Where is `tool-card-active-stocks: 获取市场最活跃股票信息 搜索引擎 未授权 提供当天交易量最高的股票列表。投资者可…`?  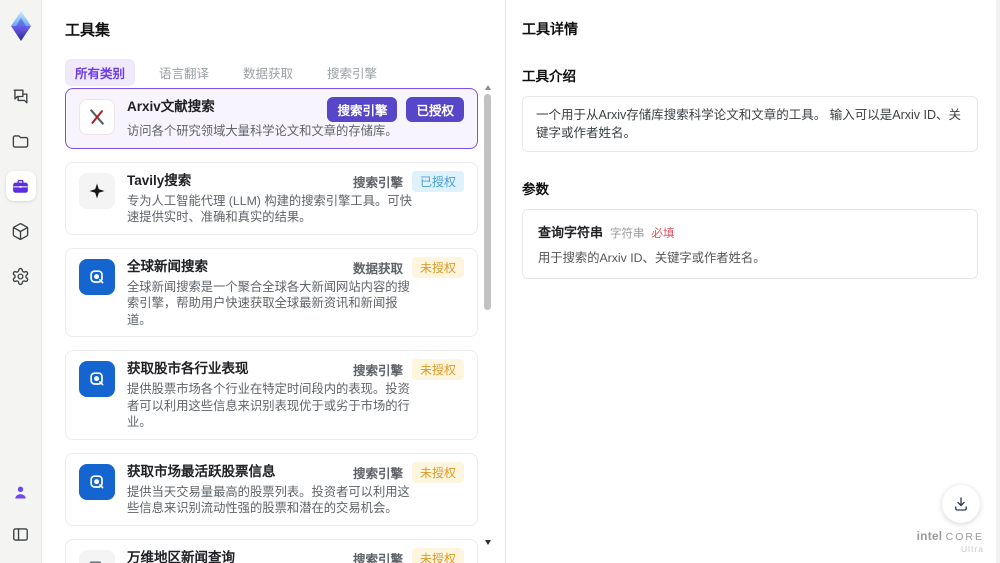 tool-card-active-stocks: 获取市场最活跃股票信息 搜索引擎 未授权 提供当天交易量最高的股票列表。投资者可… is located at coordinates (271, 489).